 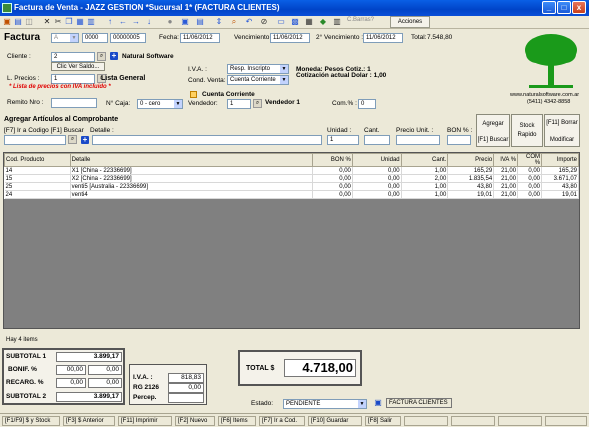 I want to click on export-icon: ▩, so click(x=295, y=22).